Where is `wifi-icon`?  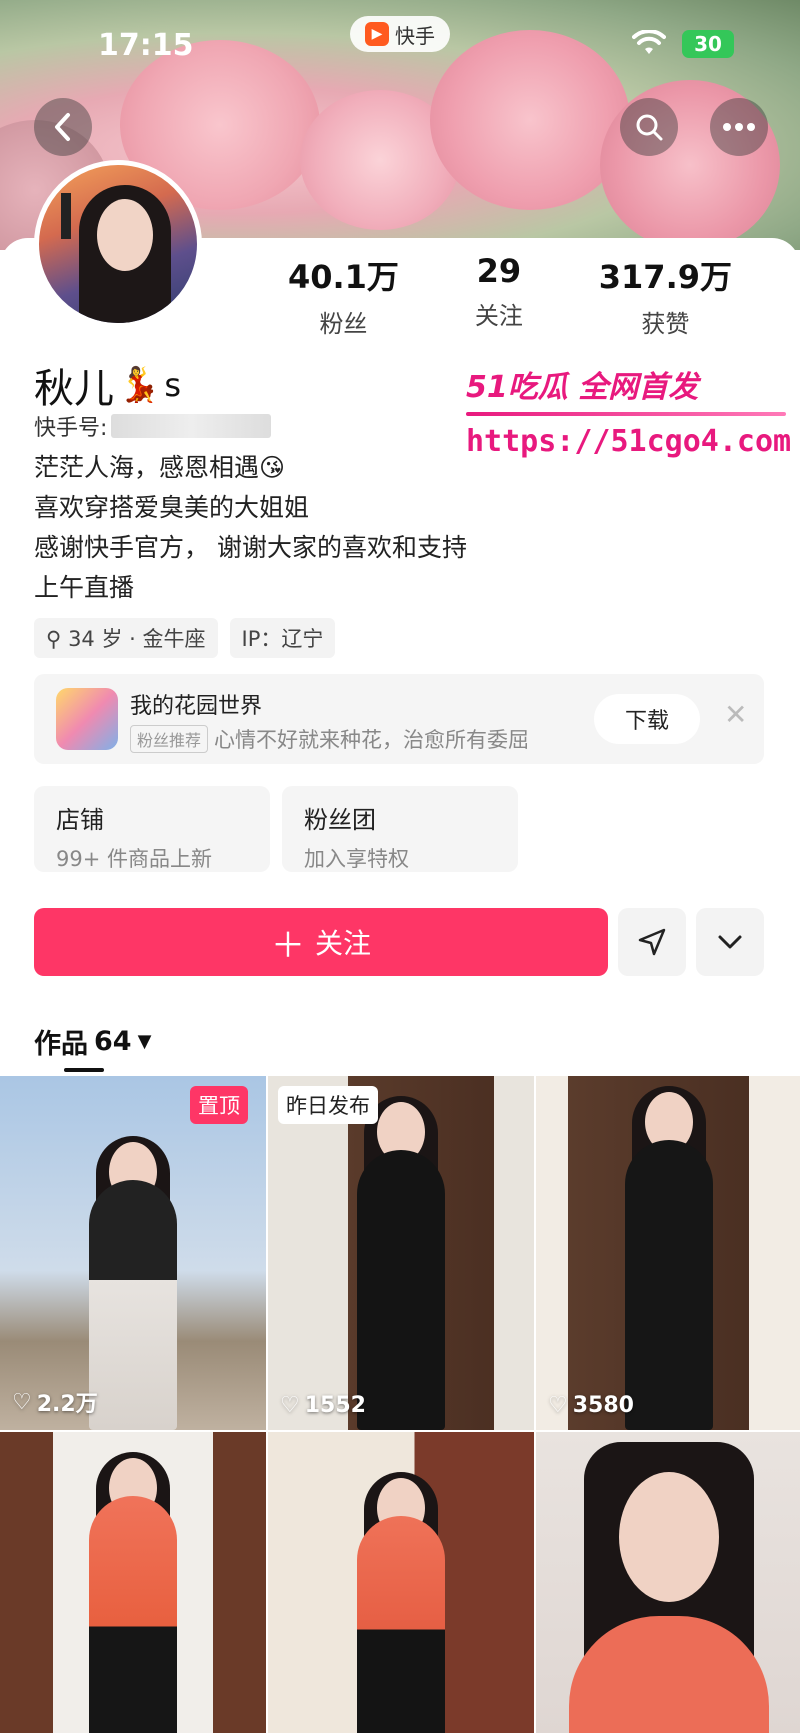
wifi-icon is located at coordinates (649, 42).